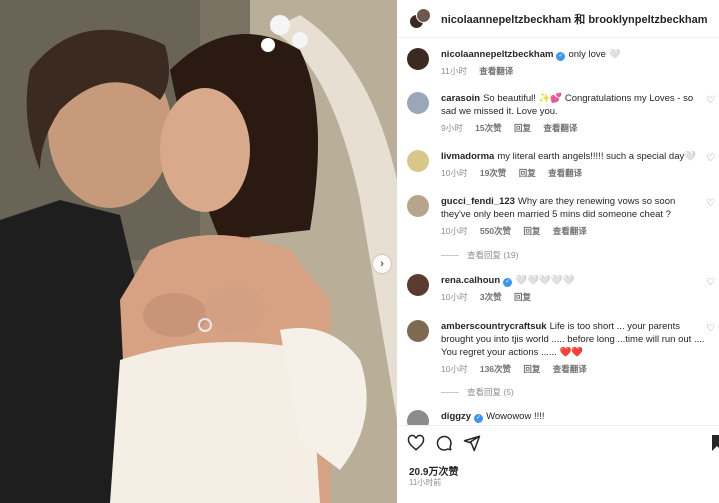 The height and width of the screenshot is (503, 719). What do you see at coordinates (470, 280) in the screenshot?
I see `comment-username: rena.calhoun` at bounding box center [470, 280].